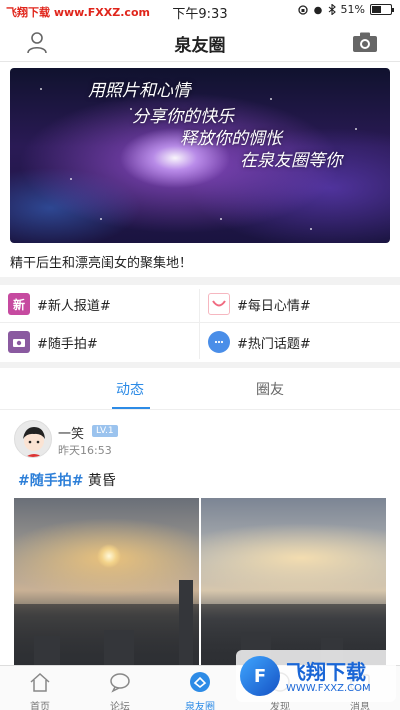  I want to click on topic-grid: 新 #新人报道# #每日心情# #随手拍# #热门话题#, so click(200, 323).